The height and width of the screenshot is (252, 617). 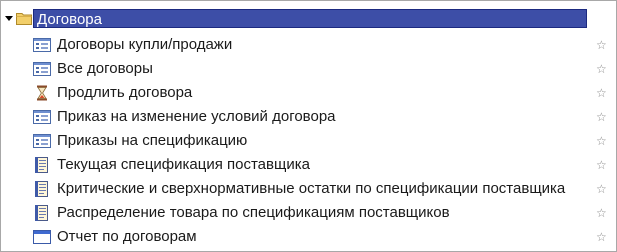 What do you see at coordinates (152, 141) in the screenshot?
I see `tree-item-label: Приказы на спецификацию` at bounding box center [152, 141].